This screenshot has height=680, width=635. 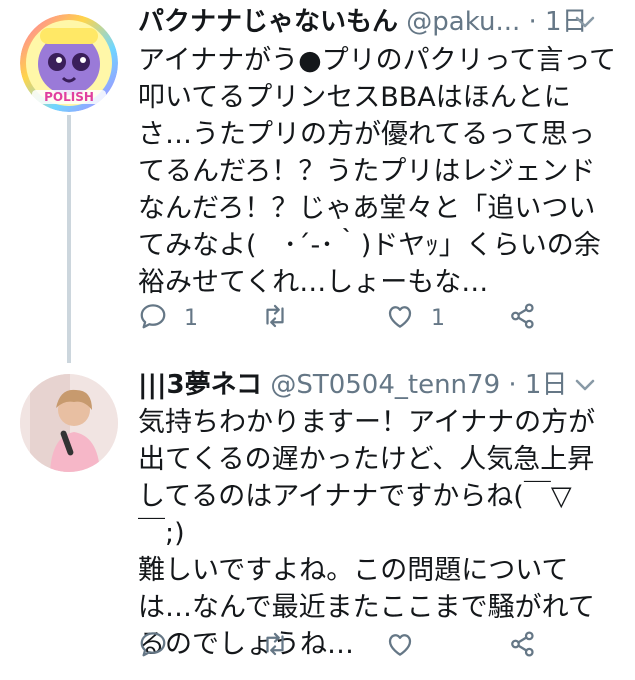 What do you see at coordinates (69, 239) in the screenshot?
I see `thread-connector-line` at bounding box center [69, 239].